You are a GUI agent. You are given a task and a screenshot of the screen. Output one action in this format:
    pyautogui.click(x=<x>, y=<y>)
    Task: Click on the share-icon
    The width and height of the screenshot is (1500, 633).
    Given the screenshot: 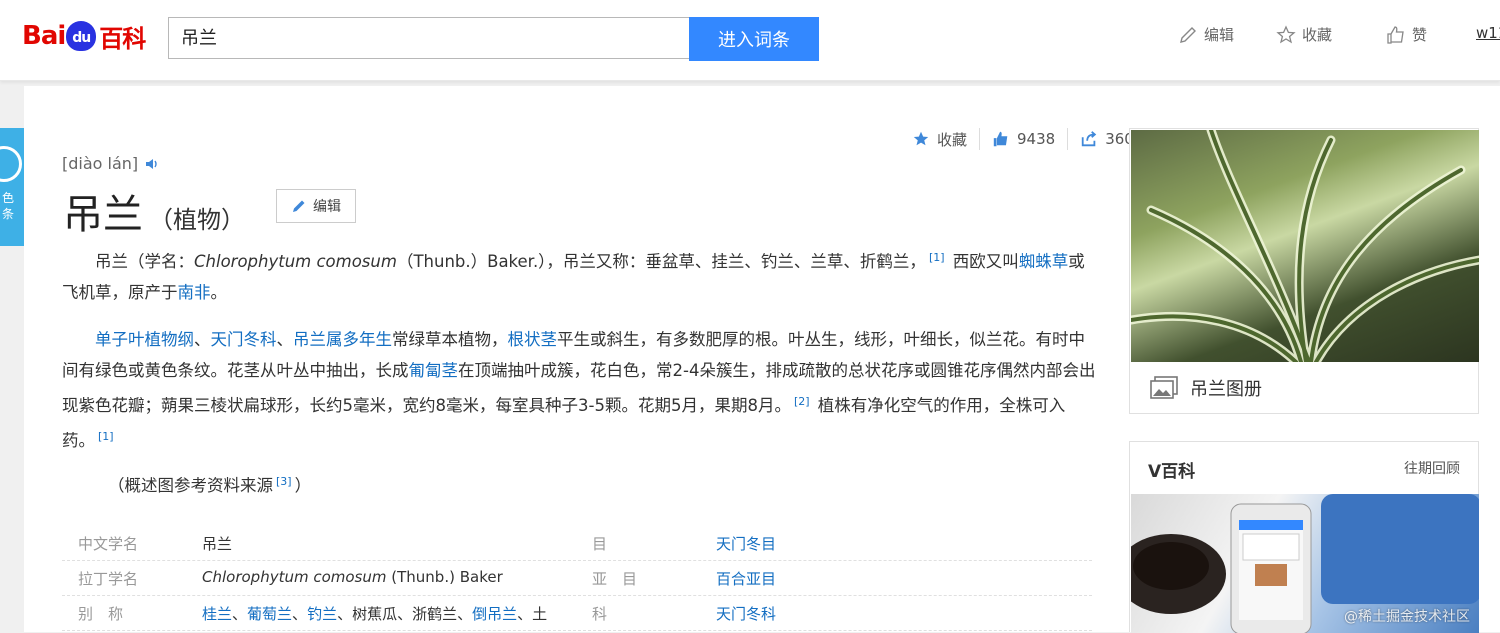 What is the action you would take?
    pyautogui.click(x=1089, y=139)
    